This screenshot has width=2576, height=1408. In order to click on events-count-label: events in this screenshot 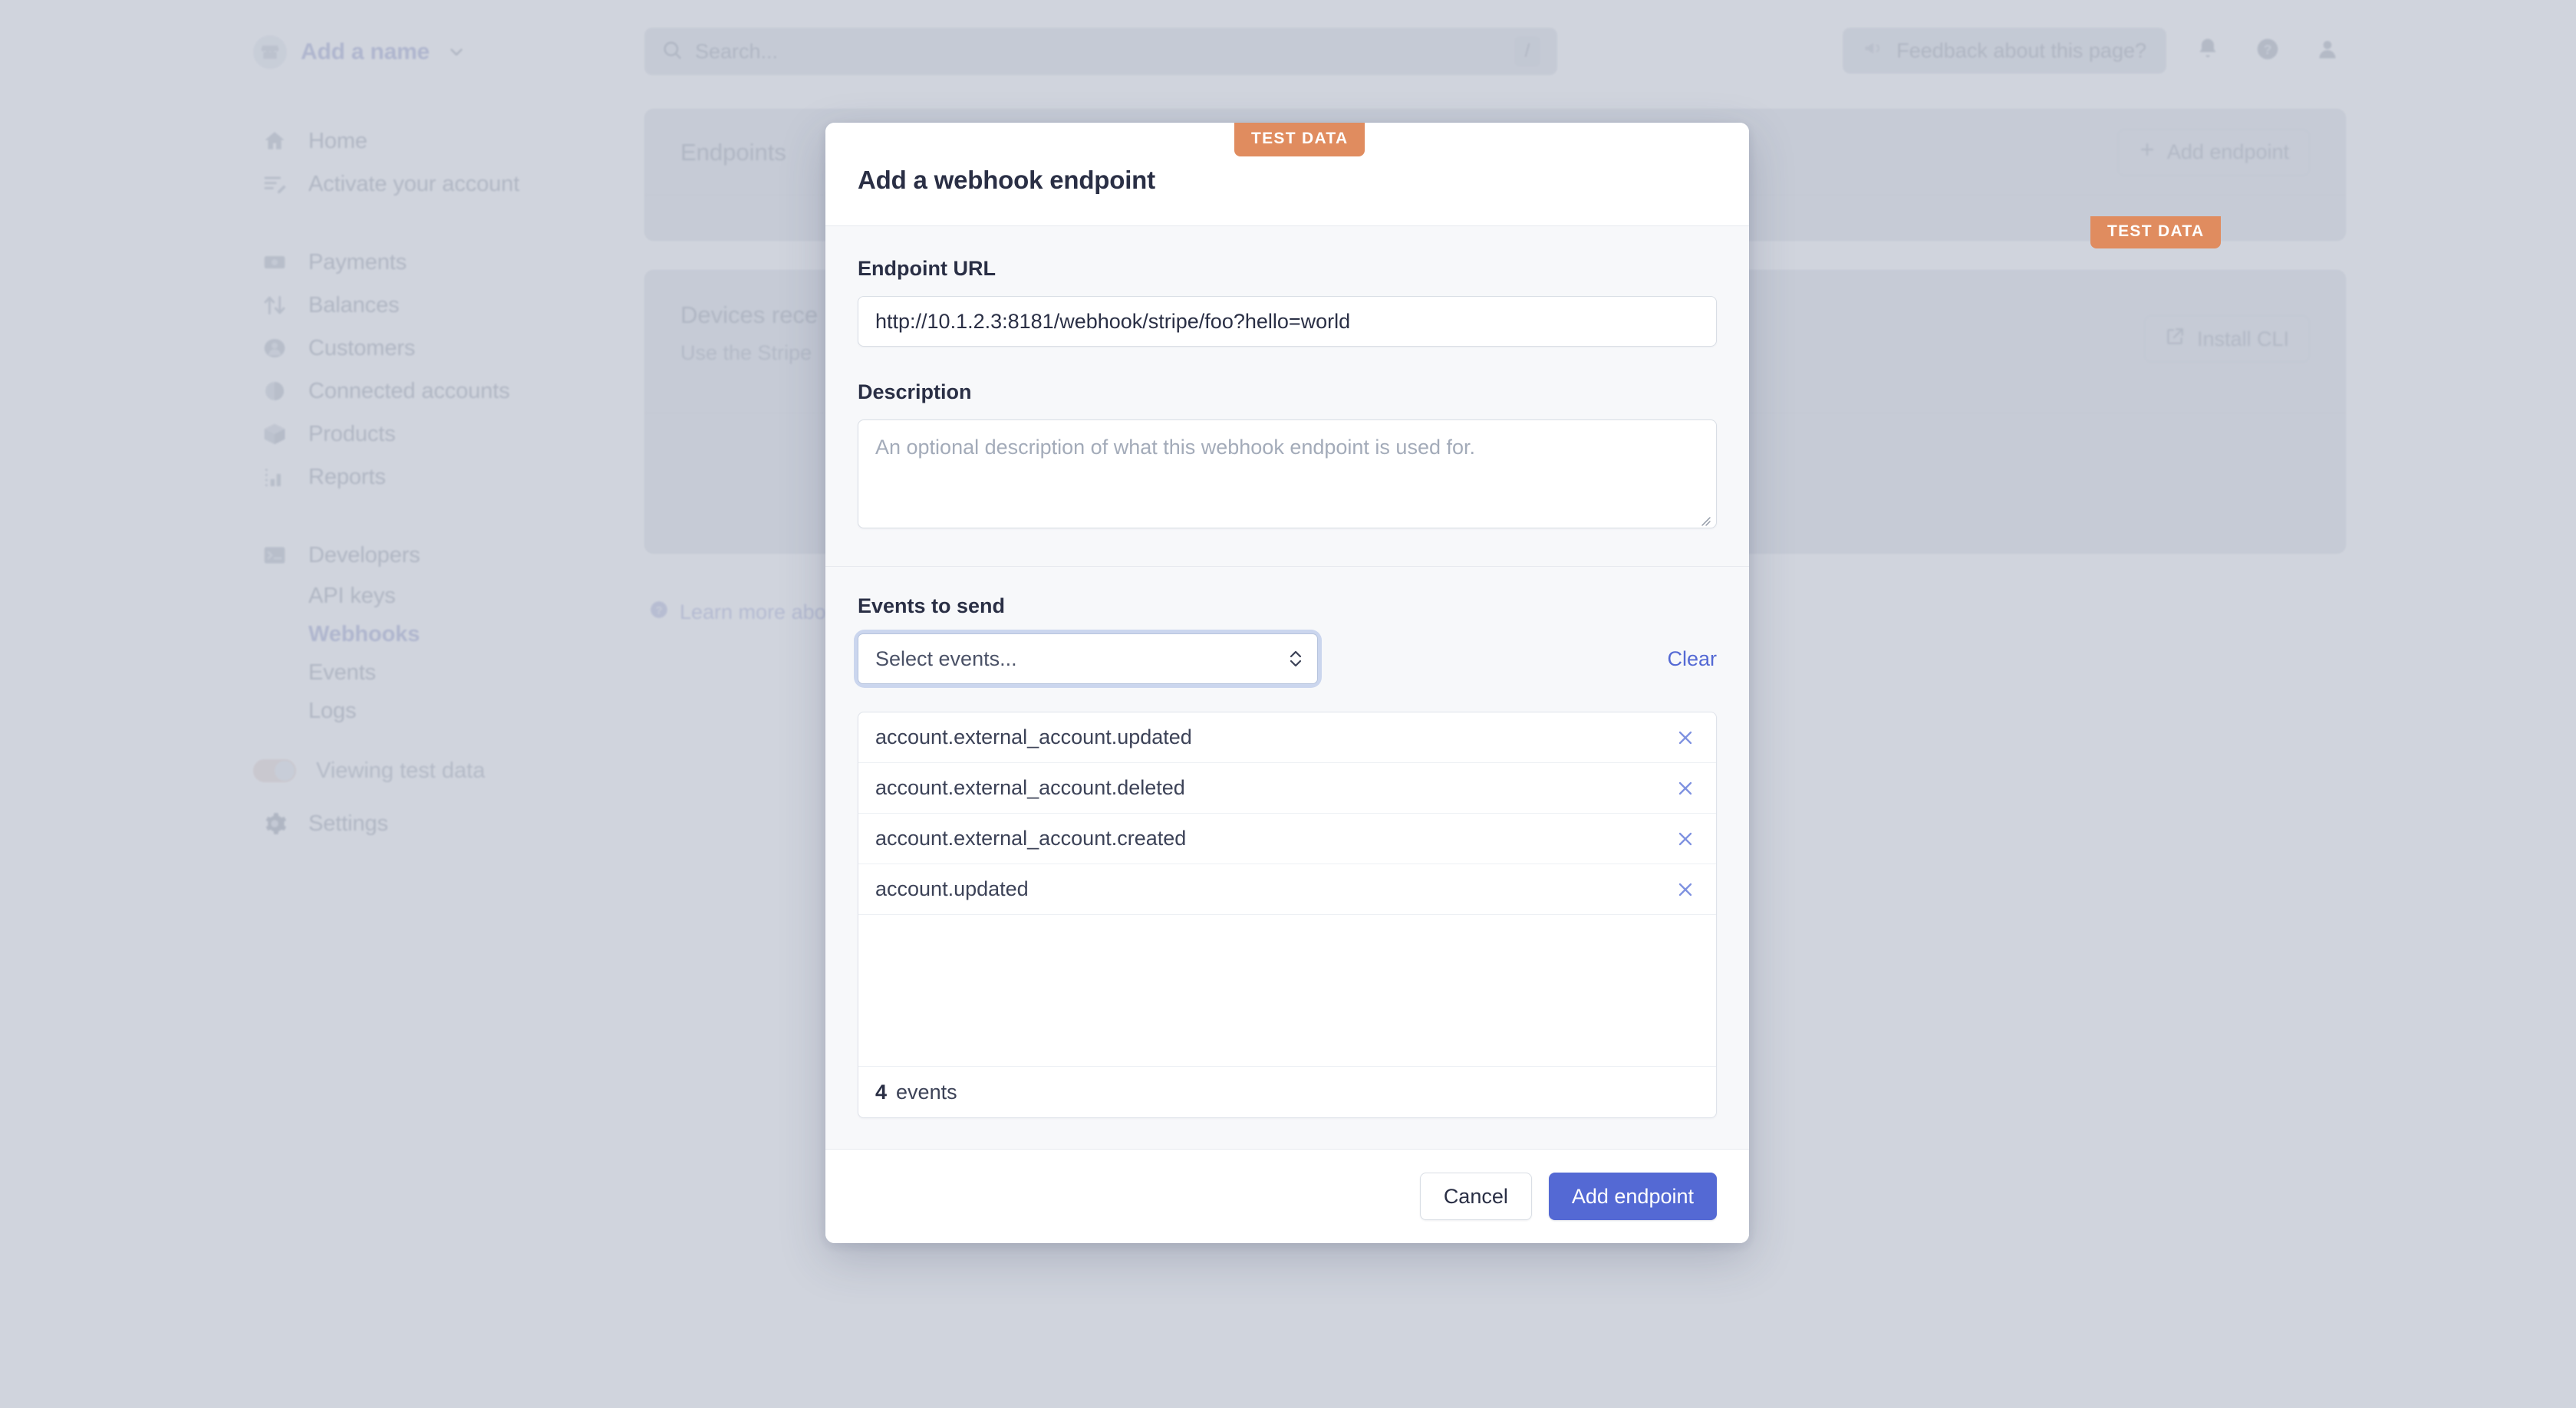, I will do `click(926, 1092)`.